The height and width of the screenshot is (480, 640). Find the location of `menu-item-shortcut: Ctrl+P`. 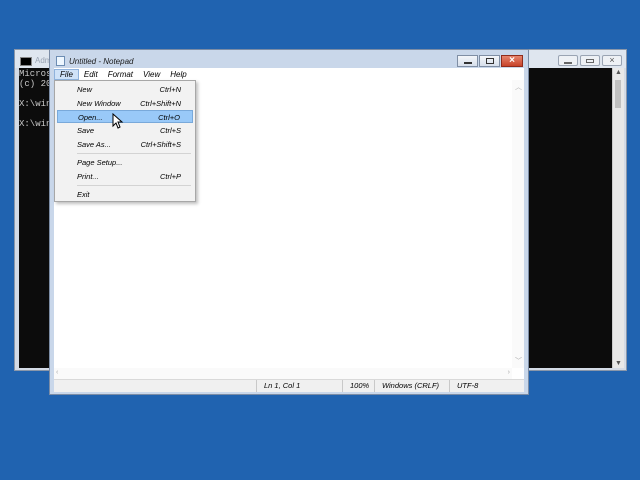

menu-item-shortcut: Ctrl+P is located at coordinates (170, 176).